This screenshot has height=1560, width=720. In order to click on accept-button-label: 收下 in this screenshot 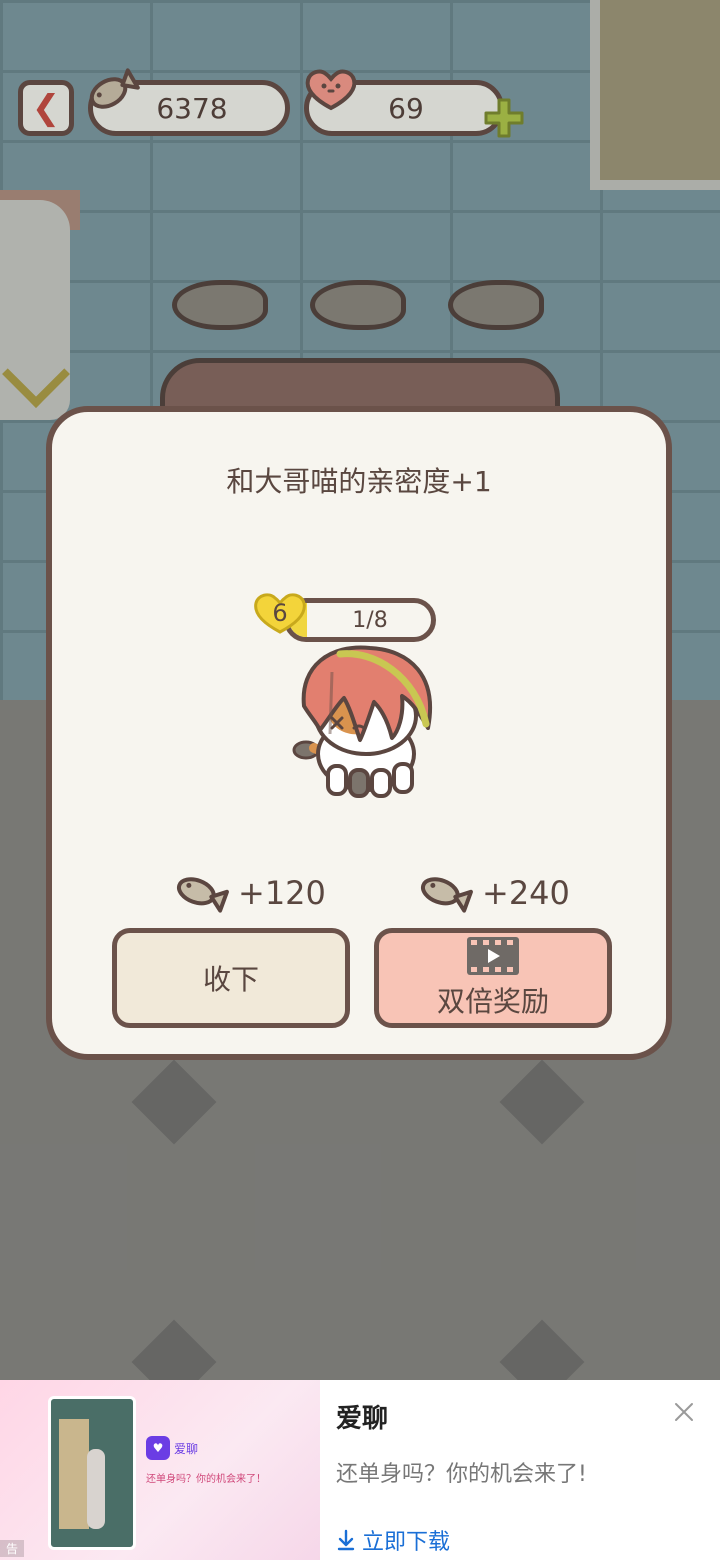, I will do `click(230, 979)`.